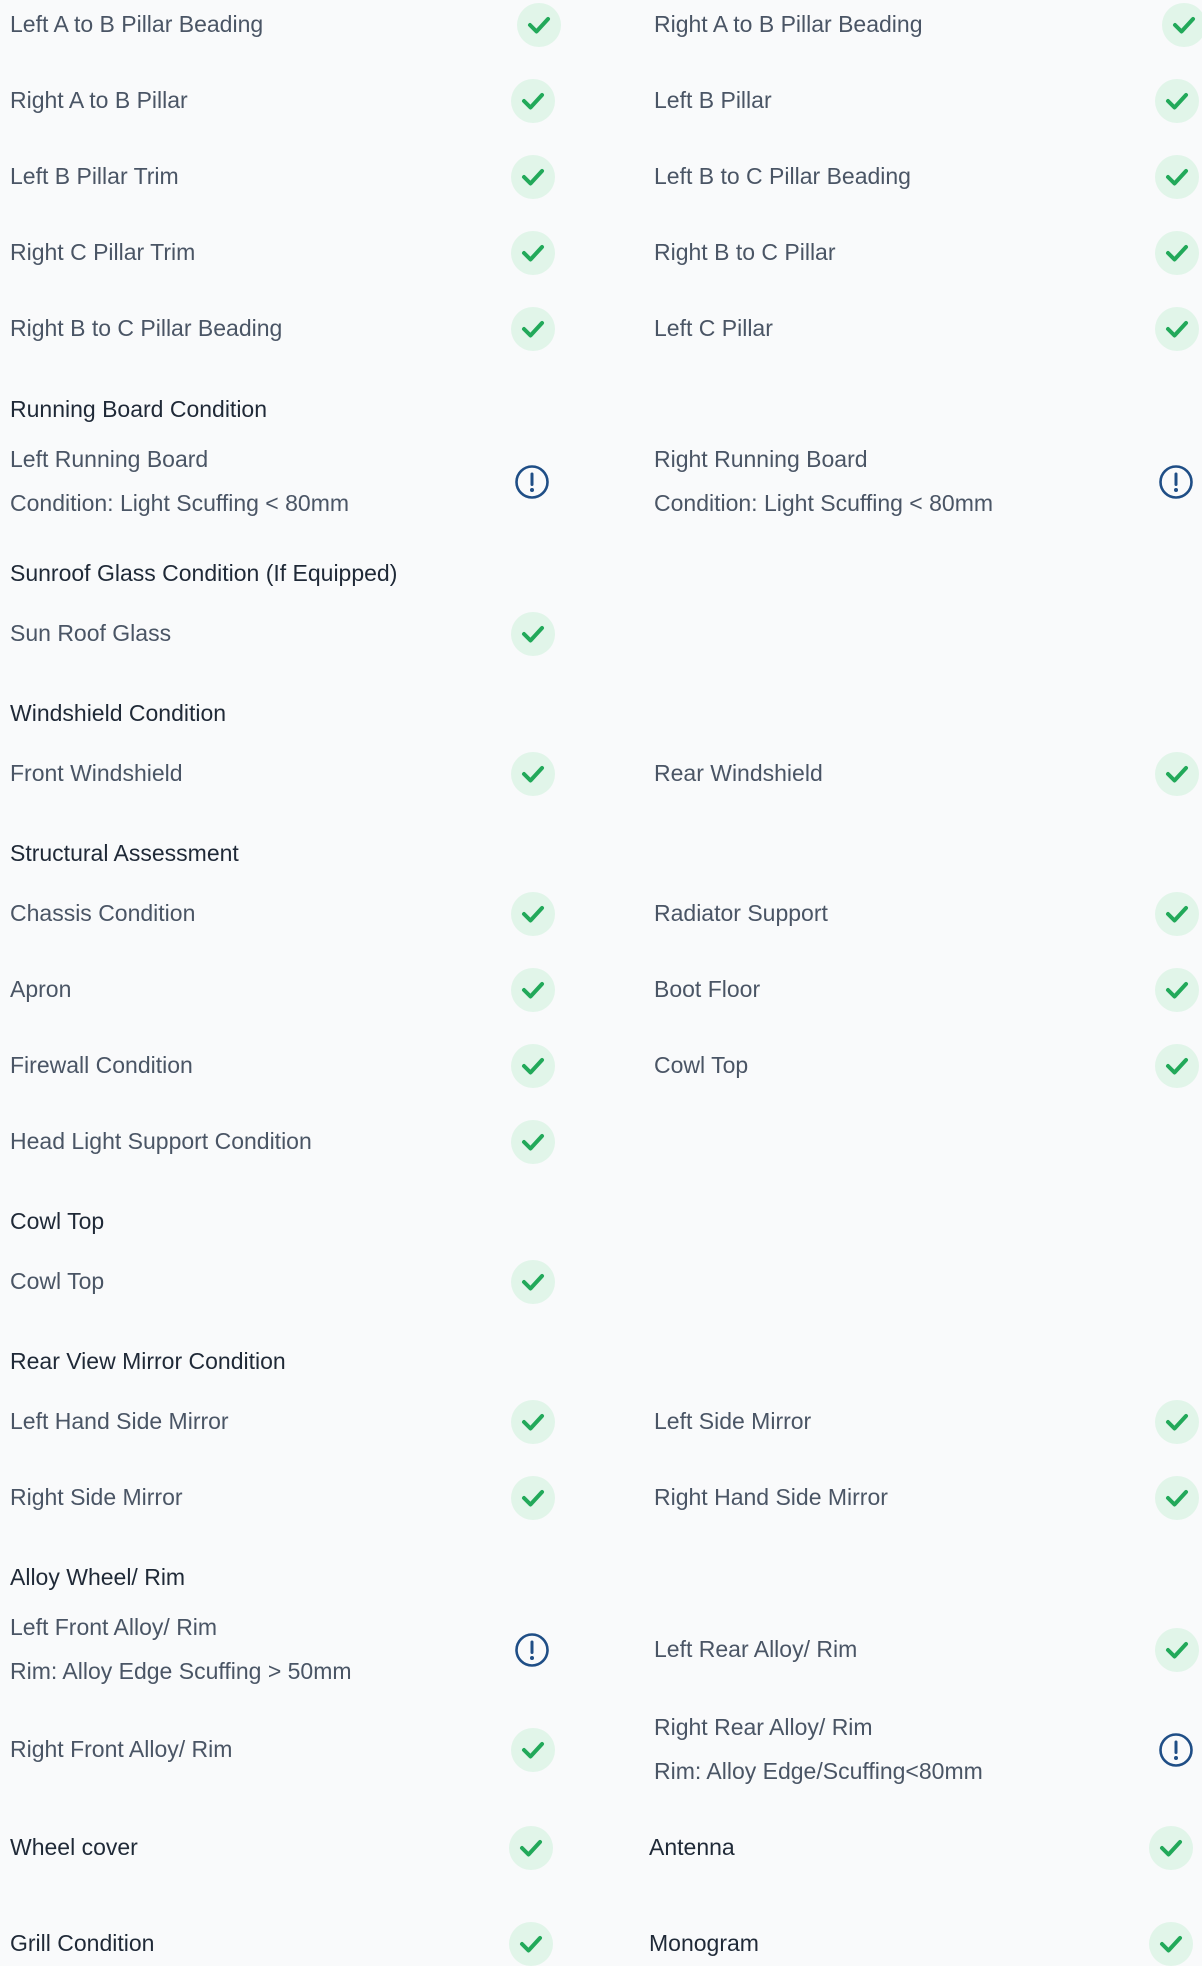  I want to click on item-label: Left Hand Side Mirror, so click(119, 1421).